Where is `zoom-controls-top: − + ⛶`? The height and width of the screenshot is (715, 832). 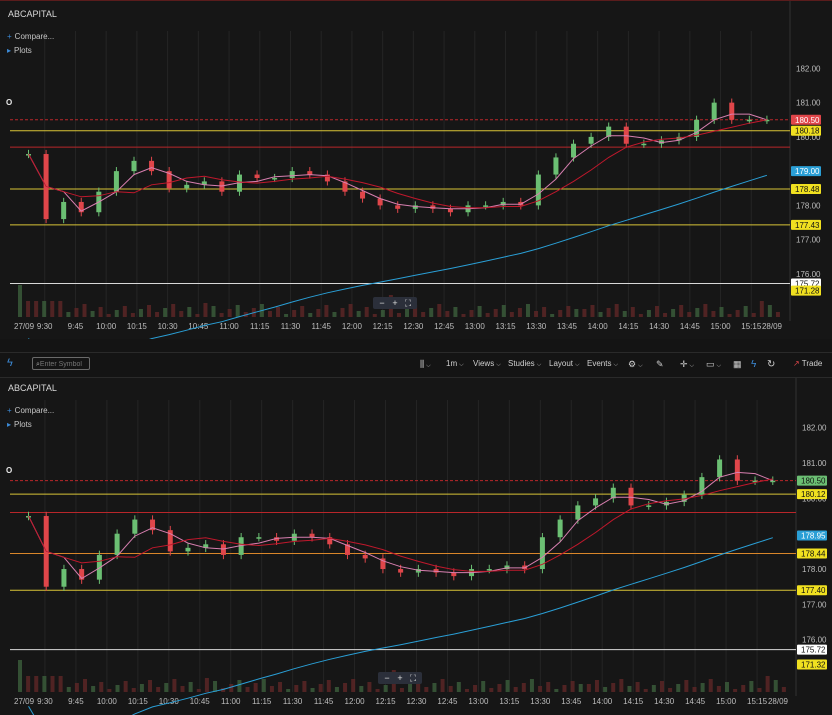 zoom-controls-top: − + ⛶ is located at coordinates (395, 303).